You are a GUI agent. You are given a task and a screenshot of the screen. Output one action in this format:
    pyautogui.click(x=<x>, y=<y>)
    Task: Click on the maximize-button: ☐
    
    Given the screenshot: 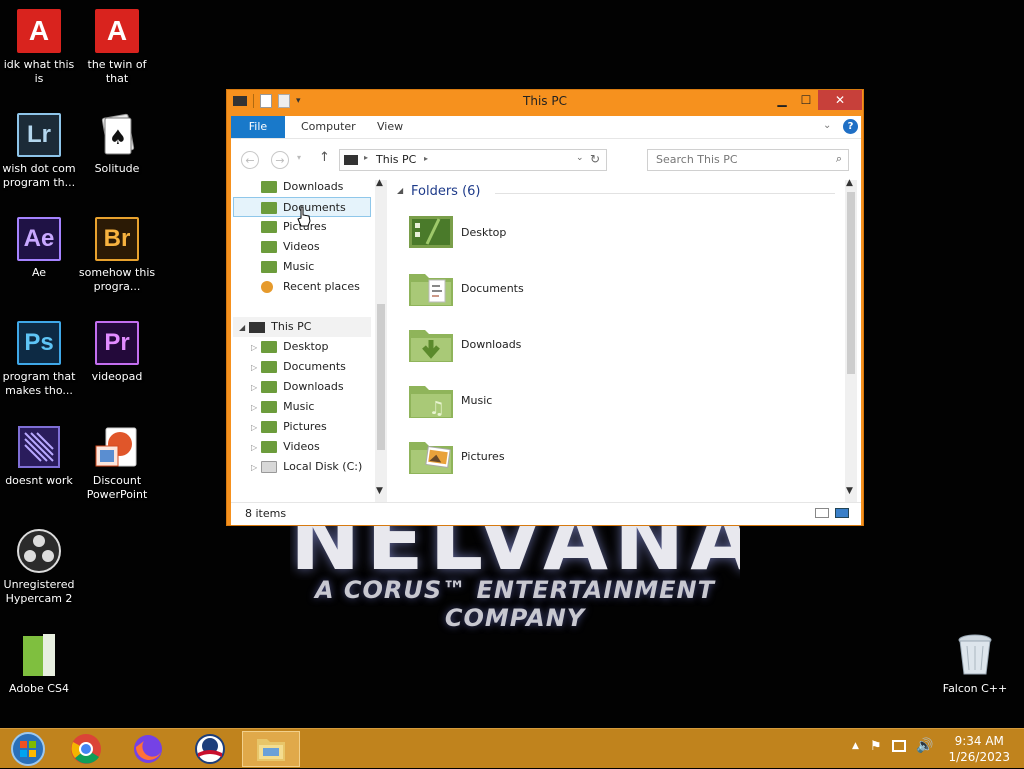 What is the action you would take?
    pyautogui.click(x=806, y=100)
    